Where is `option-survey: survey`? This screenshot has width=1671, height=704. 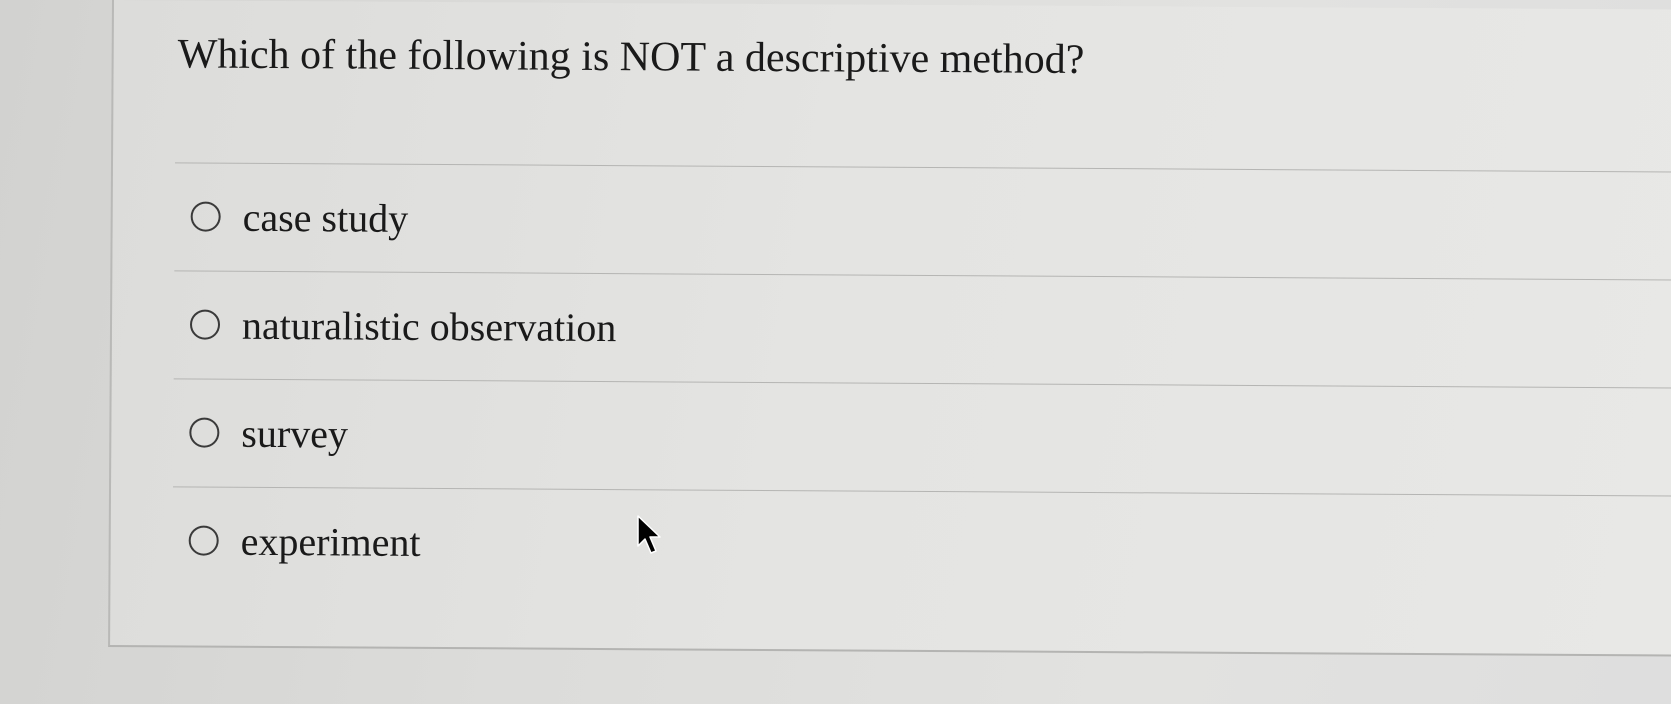
option-survey: survey is located at coordinates (268, 432).